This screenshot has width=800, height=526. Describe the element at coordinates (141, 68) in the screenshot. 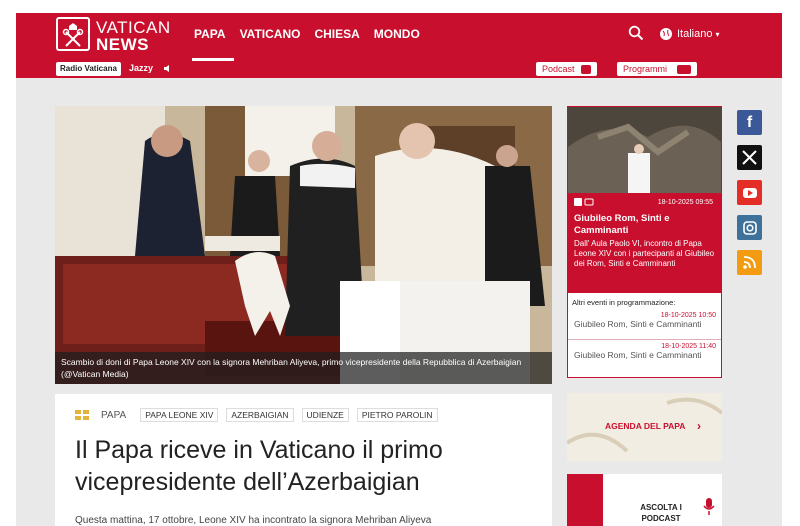

I see `radio-station-label: Jazzy` at that location.